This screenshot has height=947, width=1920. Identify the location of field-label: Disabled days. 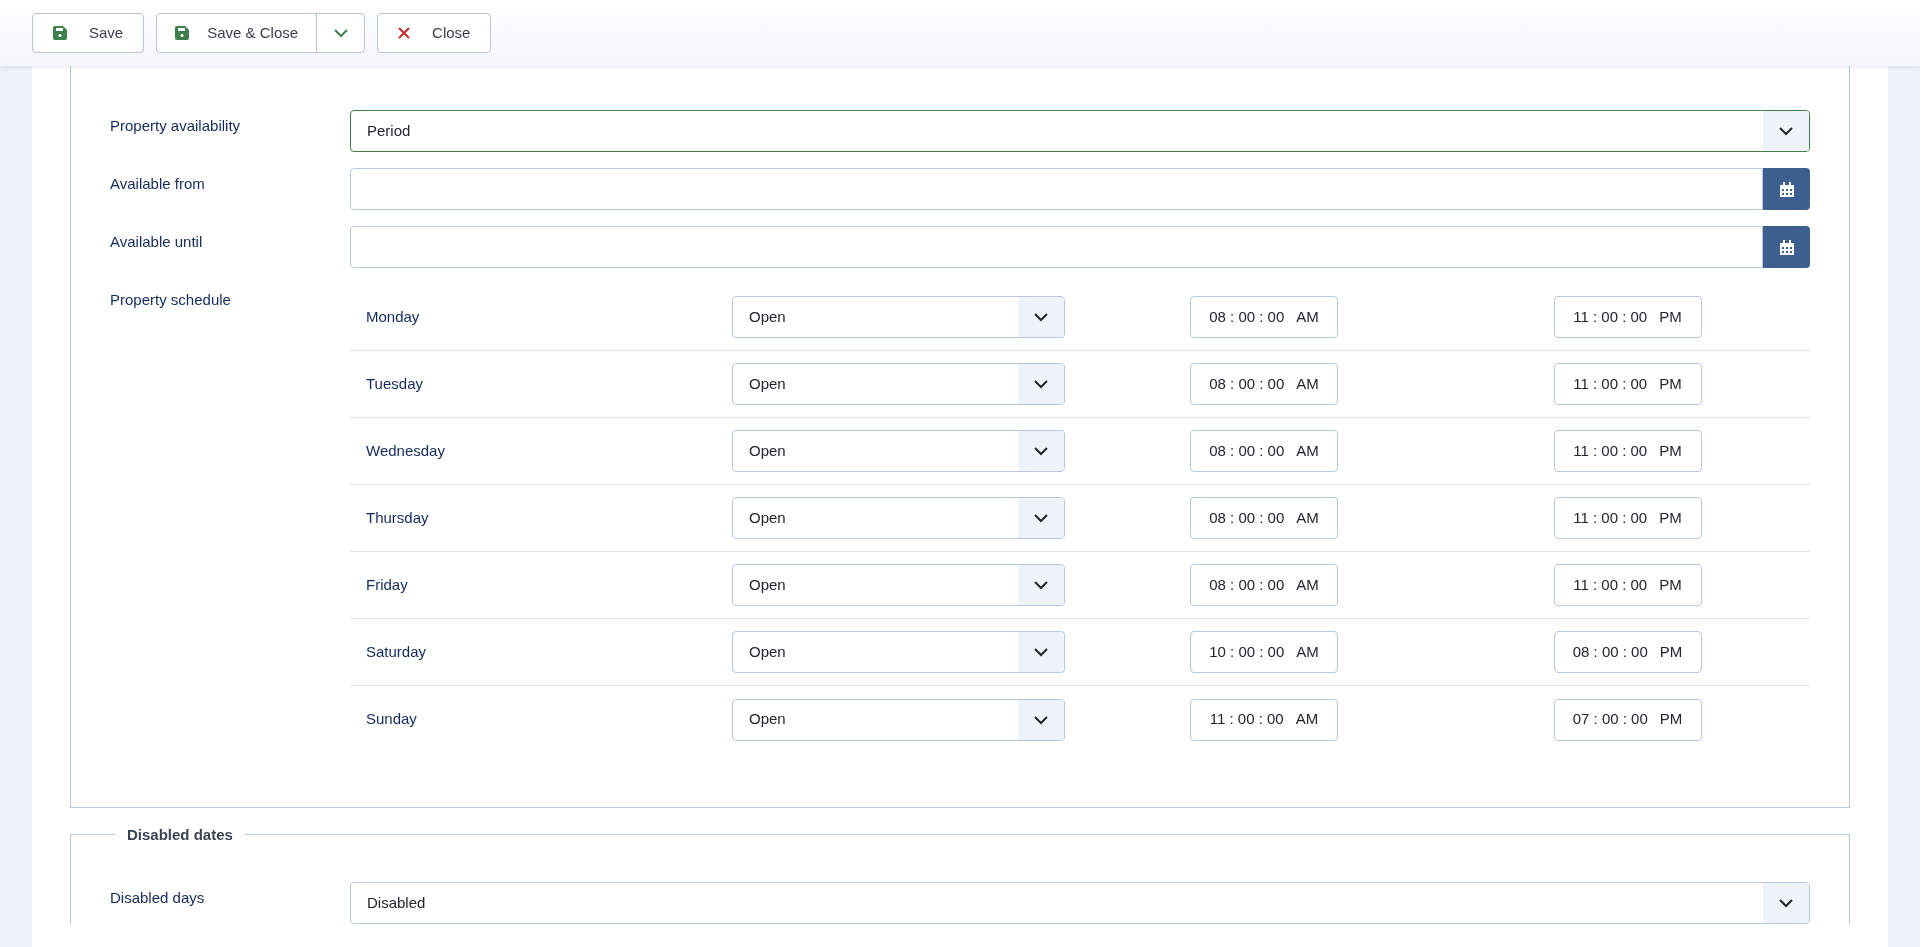
(158, 898).